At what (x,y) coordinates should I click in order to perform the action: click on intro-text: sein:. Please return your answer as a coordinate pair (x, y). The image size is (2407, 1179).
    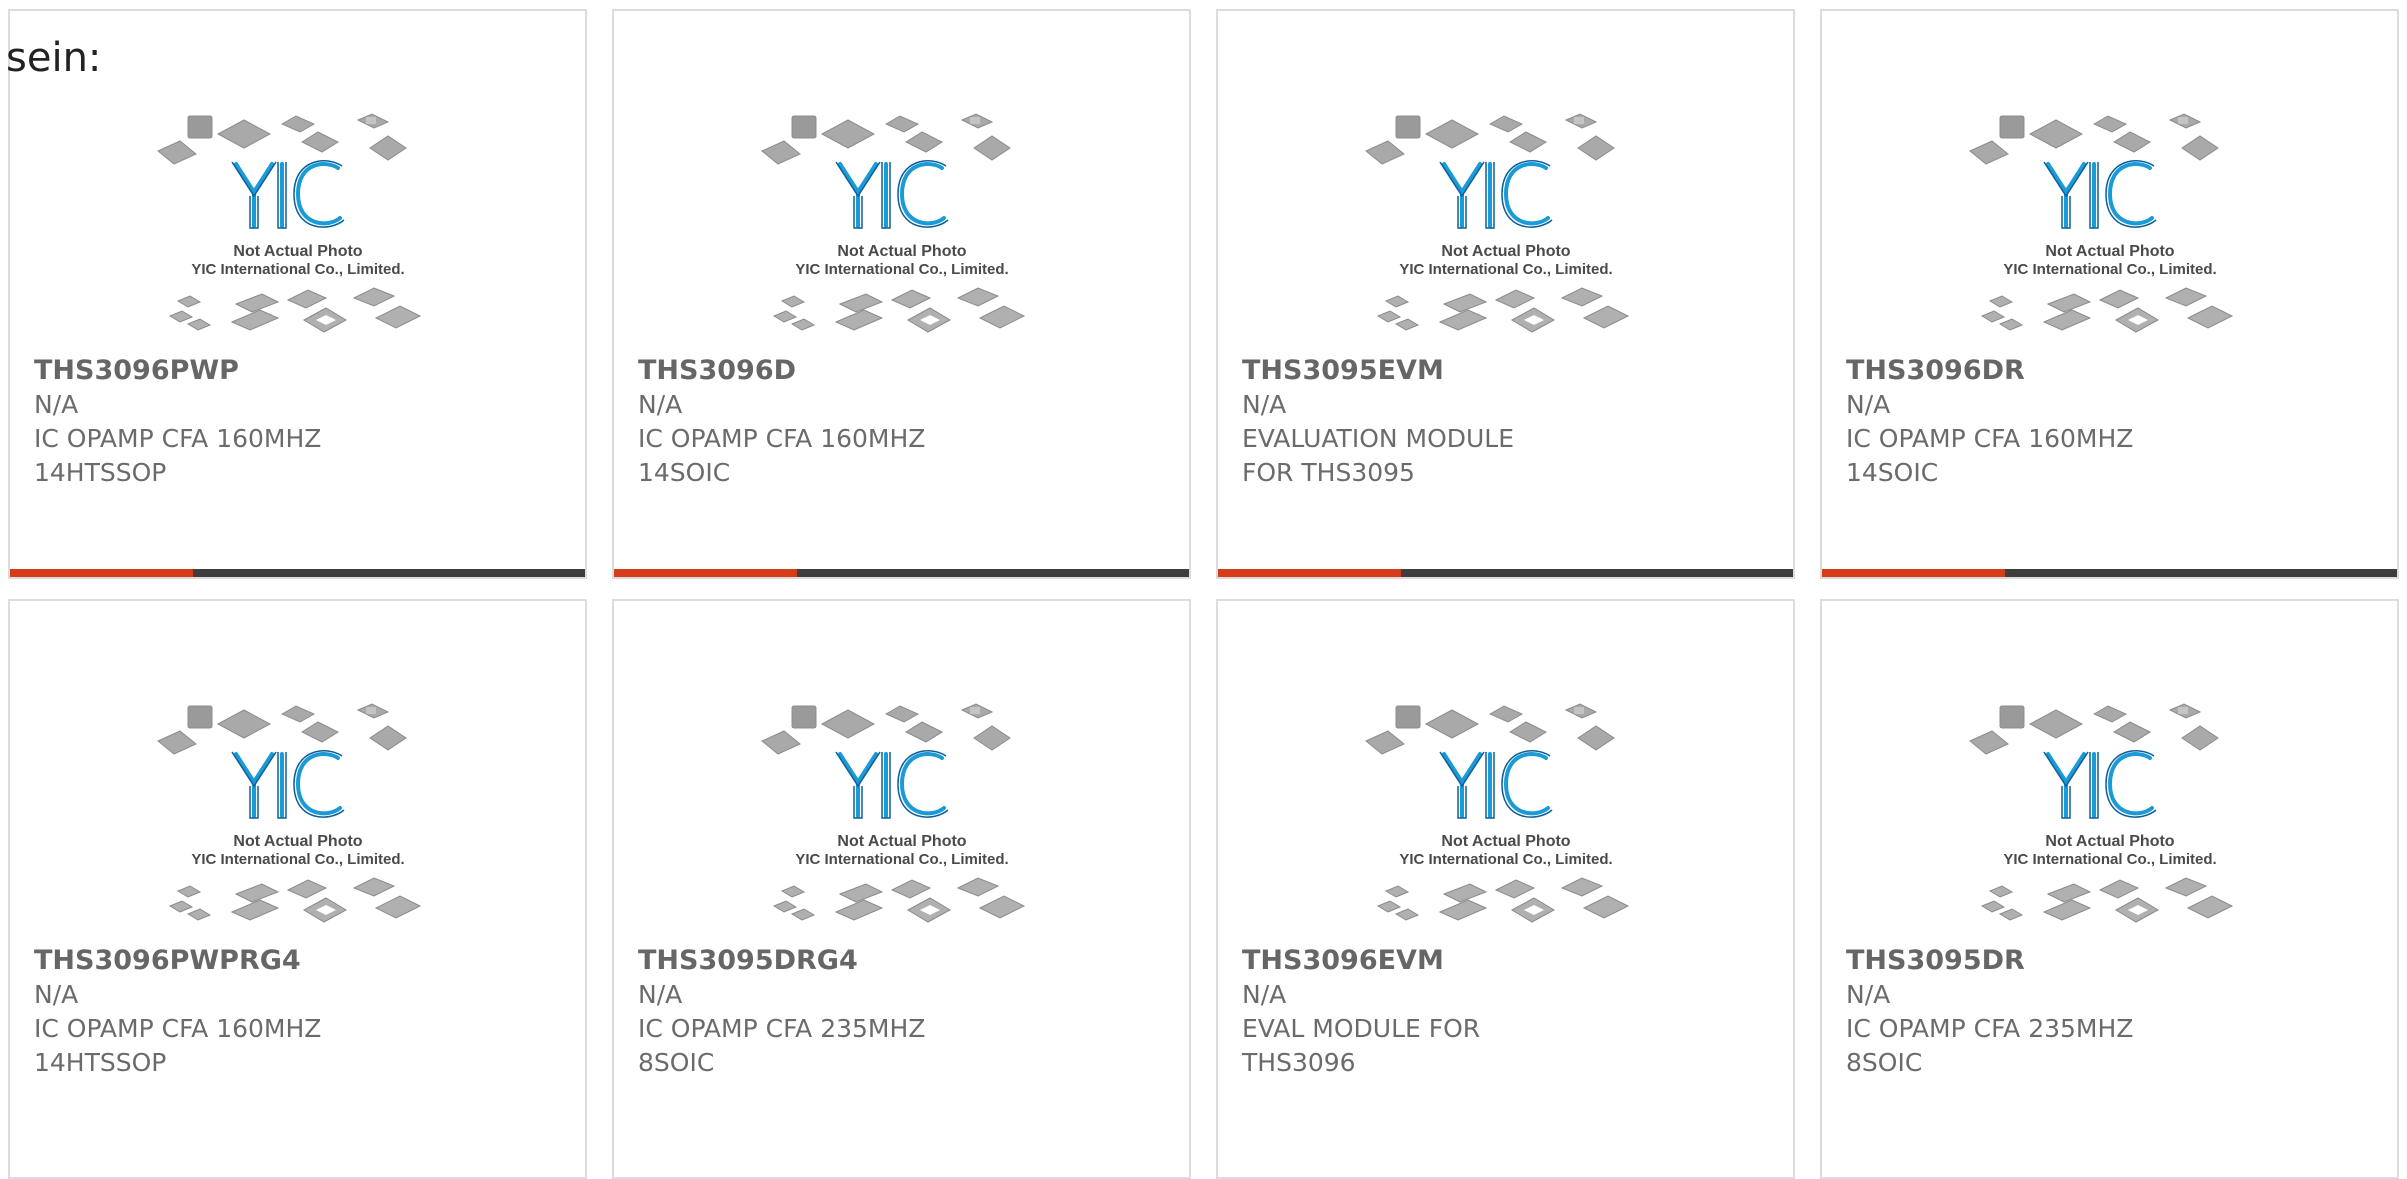
    Looking at the image, I should click on (54, 58).